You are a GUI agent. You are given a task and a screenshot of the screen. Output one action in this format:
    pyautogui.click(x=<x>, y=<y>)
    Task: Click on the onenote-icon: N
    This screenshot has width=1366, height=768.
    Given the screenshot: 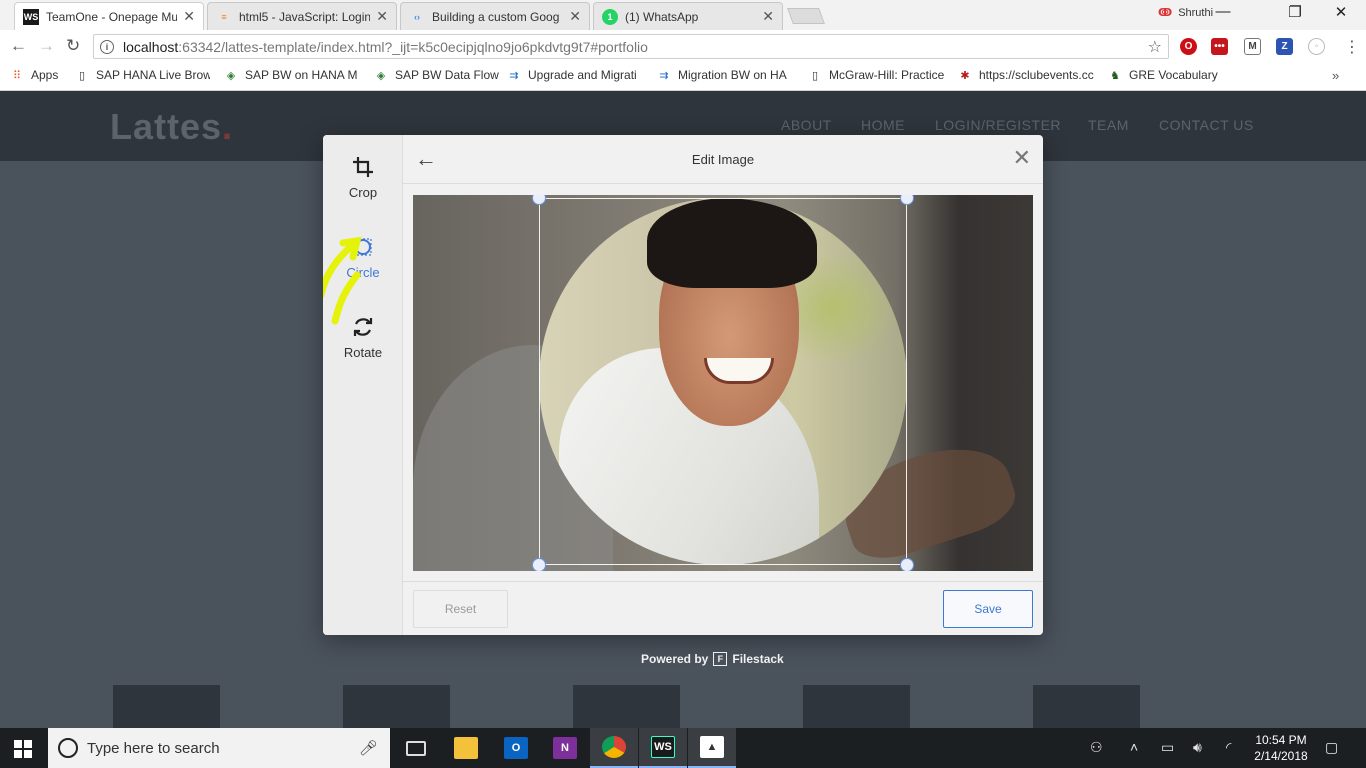 What is the action you would take?
    pyautogui.click(x=565, y=748)
    